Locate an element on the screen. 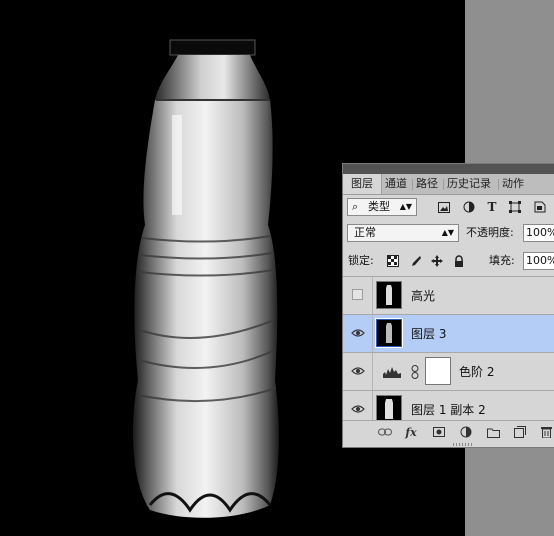 The height and width of the screenshot is (536, 554). fill-label: 填充: is located at coordinates (502, 260).